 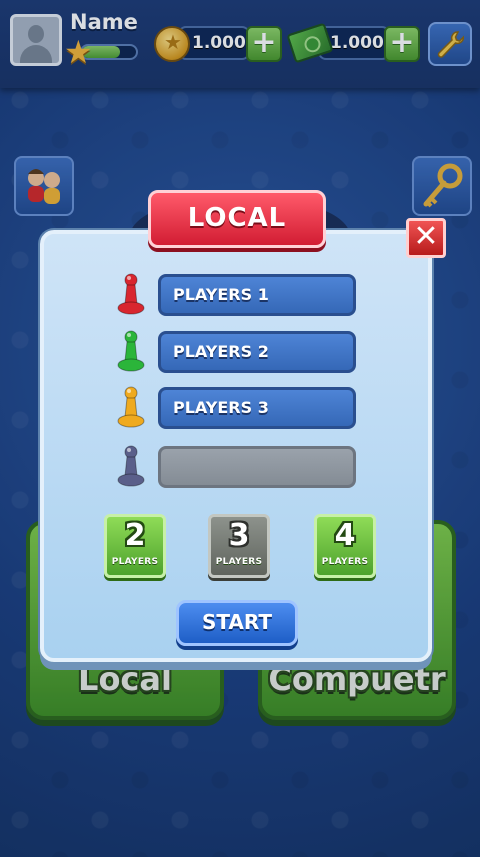 I want to click on player-name-field: PLAYERS 2, so click(x=257, y=352).